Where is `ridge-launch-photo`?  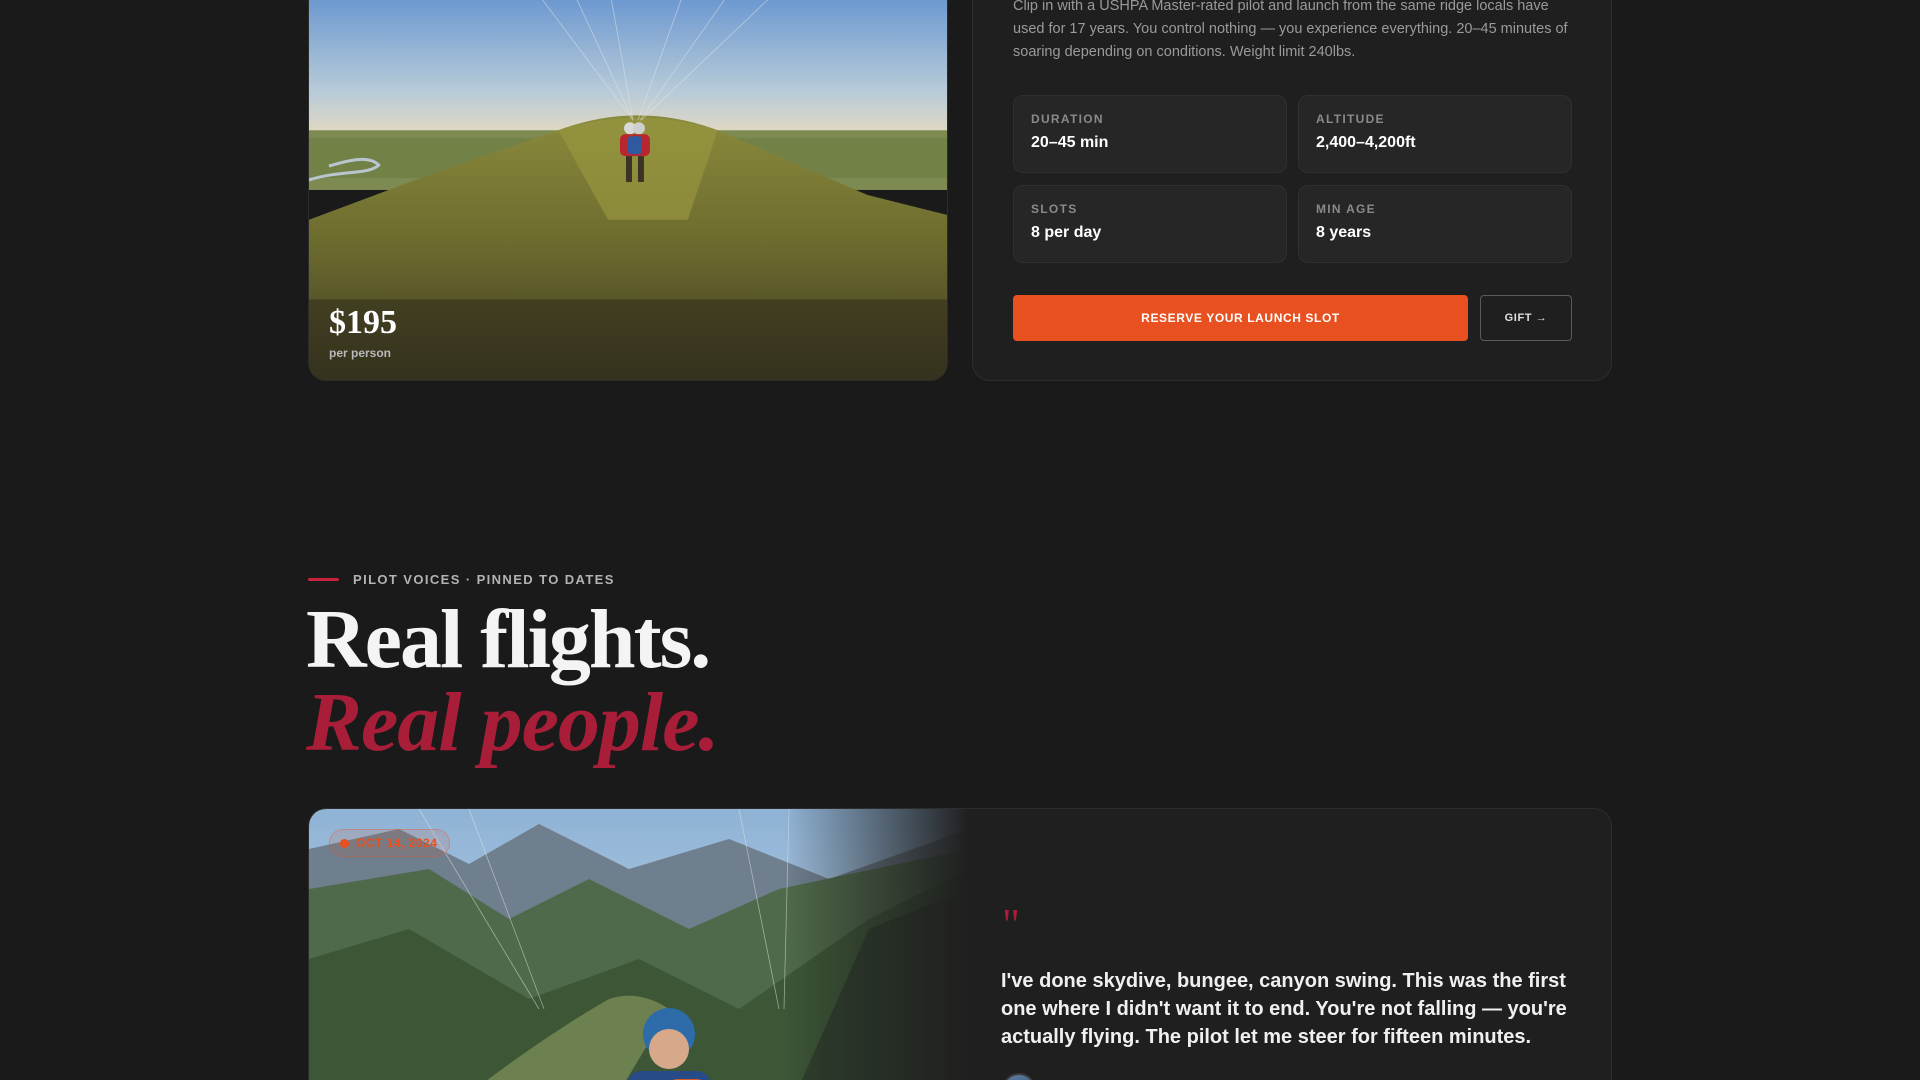
ridge-launch-photo is located at coordinates (628, 190).